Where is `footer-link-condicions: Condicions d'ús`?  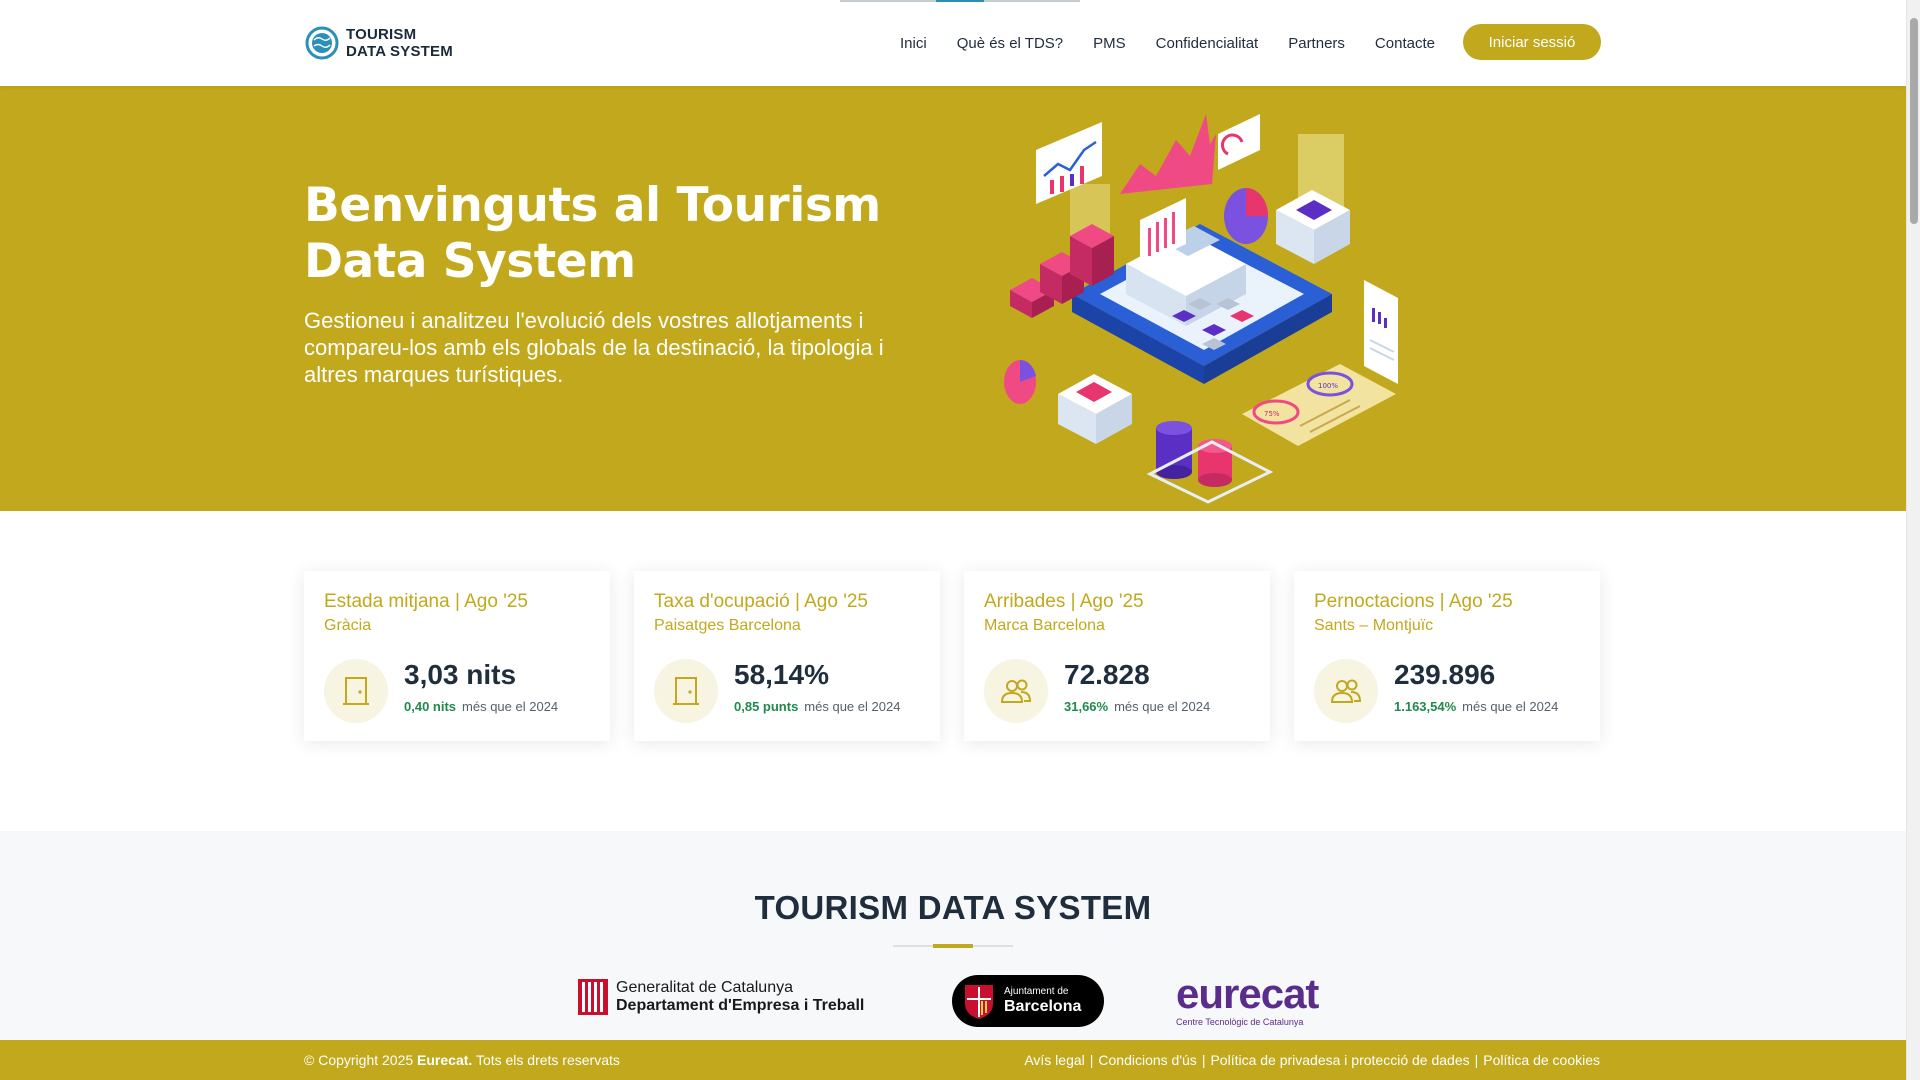 footer-link-condicions: Condicions d'ús is located at coordinates (1147, 1060).